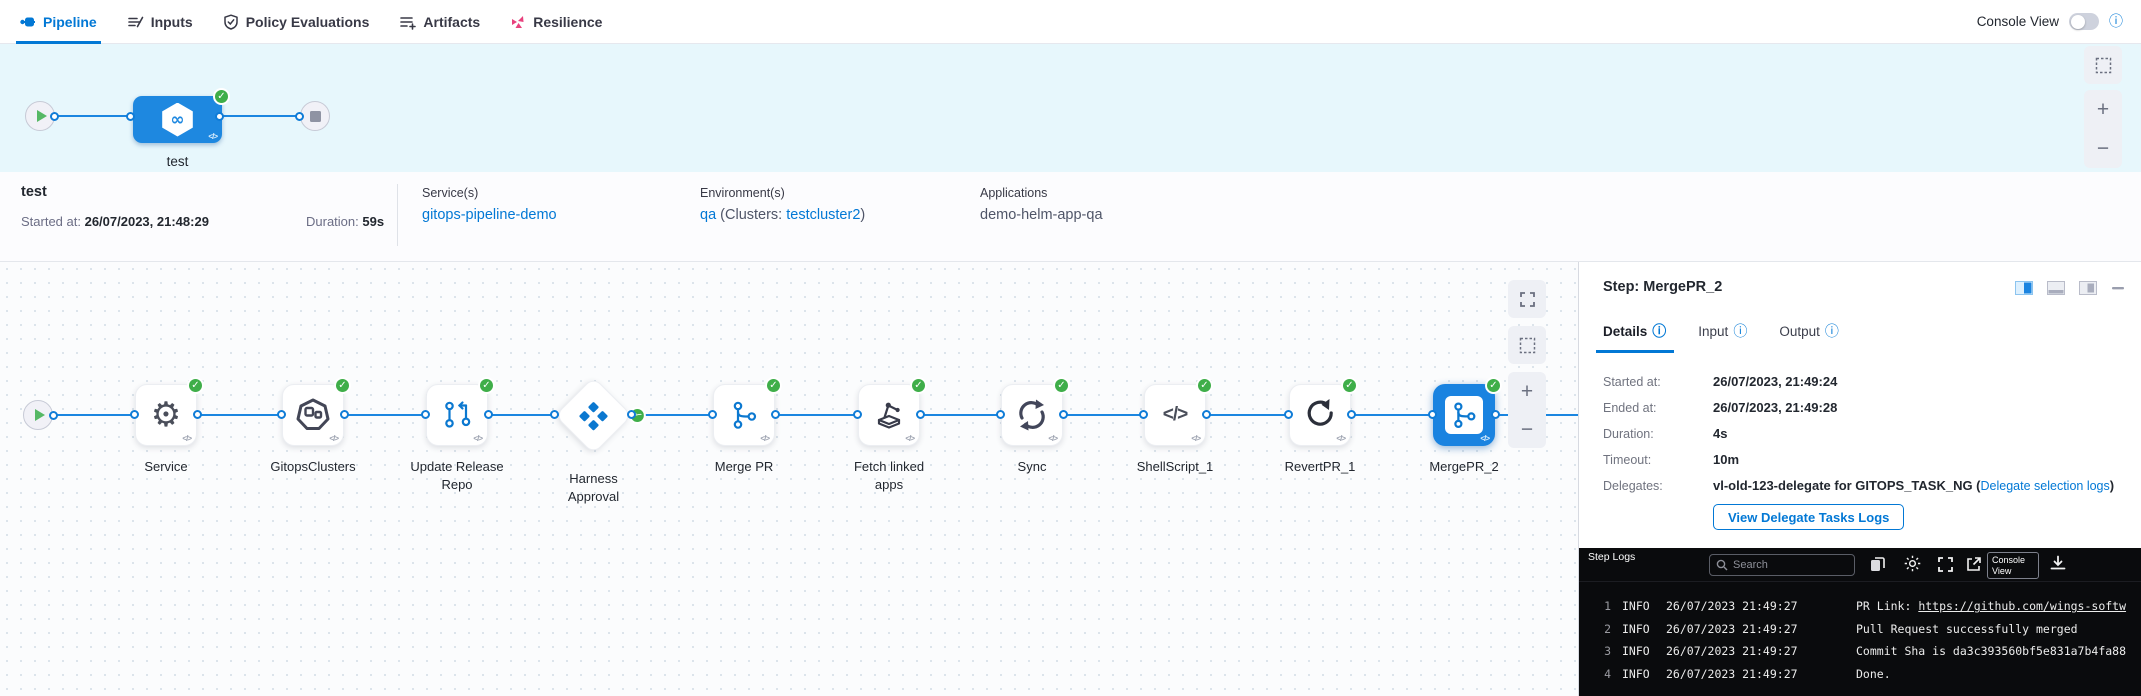 This screenshot has height=696, width=2141. What do you see at coordinates (2045, 486) in the screenshot?
I see `delegate-selection-logs-link: Delegate selection logs` at bounding box center [2045, 486].